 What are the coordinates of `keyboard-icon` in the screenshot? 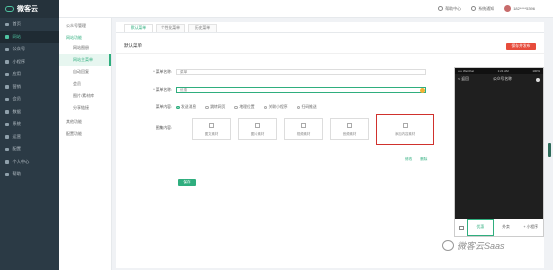 It's located at (461, 227).